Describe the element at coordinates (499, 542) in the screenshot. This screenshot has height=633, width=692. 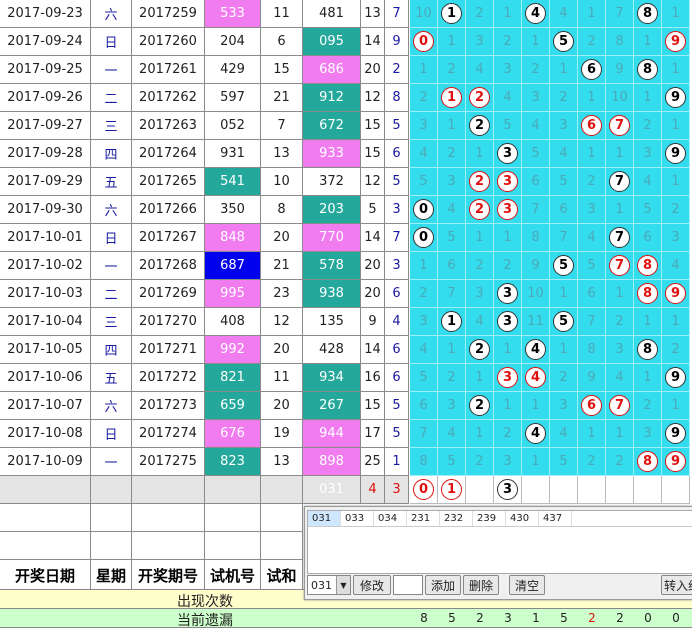
I see `number-list: 031 033 034 231 232 239 430 437` at that location.